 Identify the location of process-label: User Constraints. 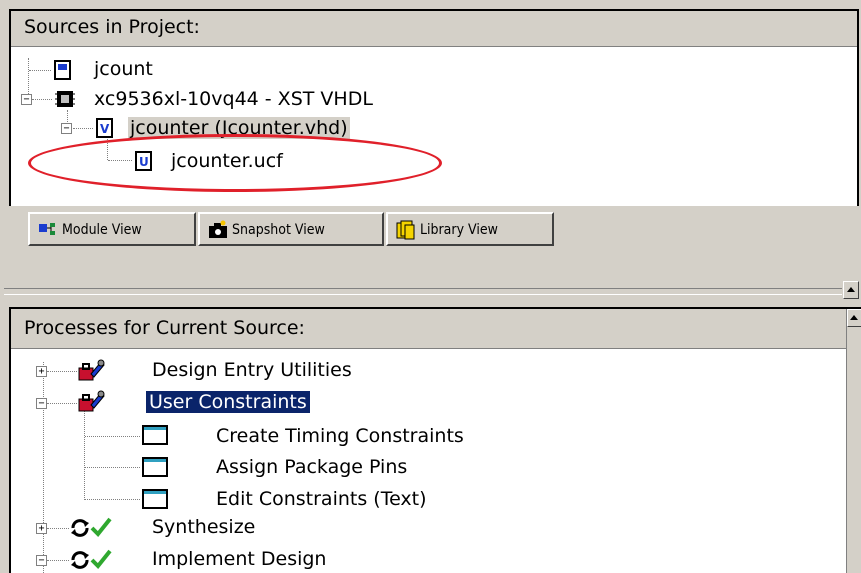
(228, 402).